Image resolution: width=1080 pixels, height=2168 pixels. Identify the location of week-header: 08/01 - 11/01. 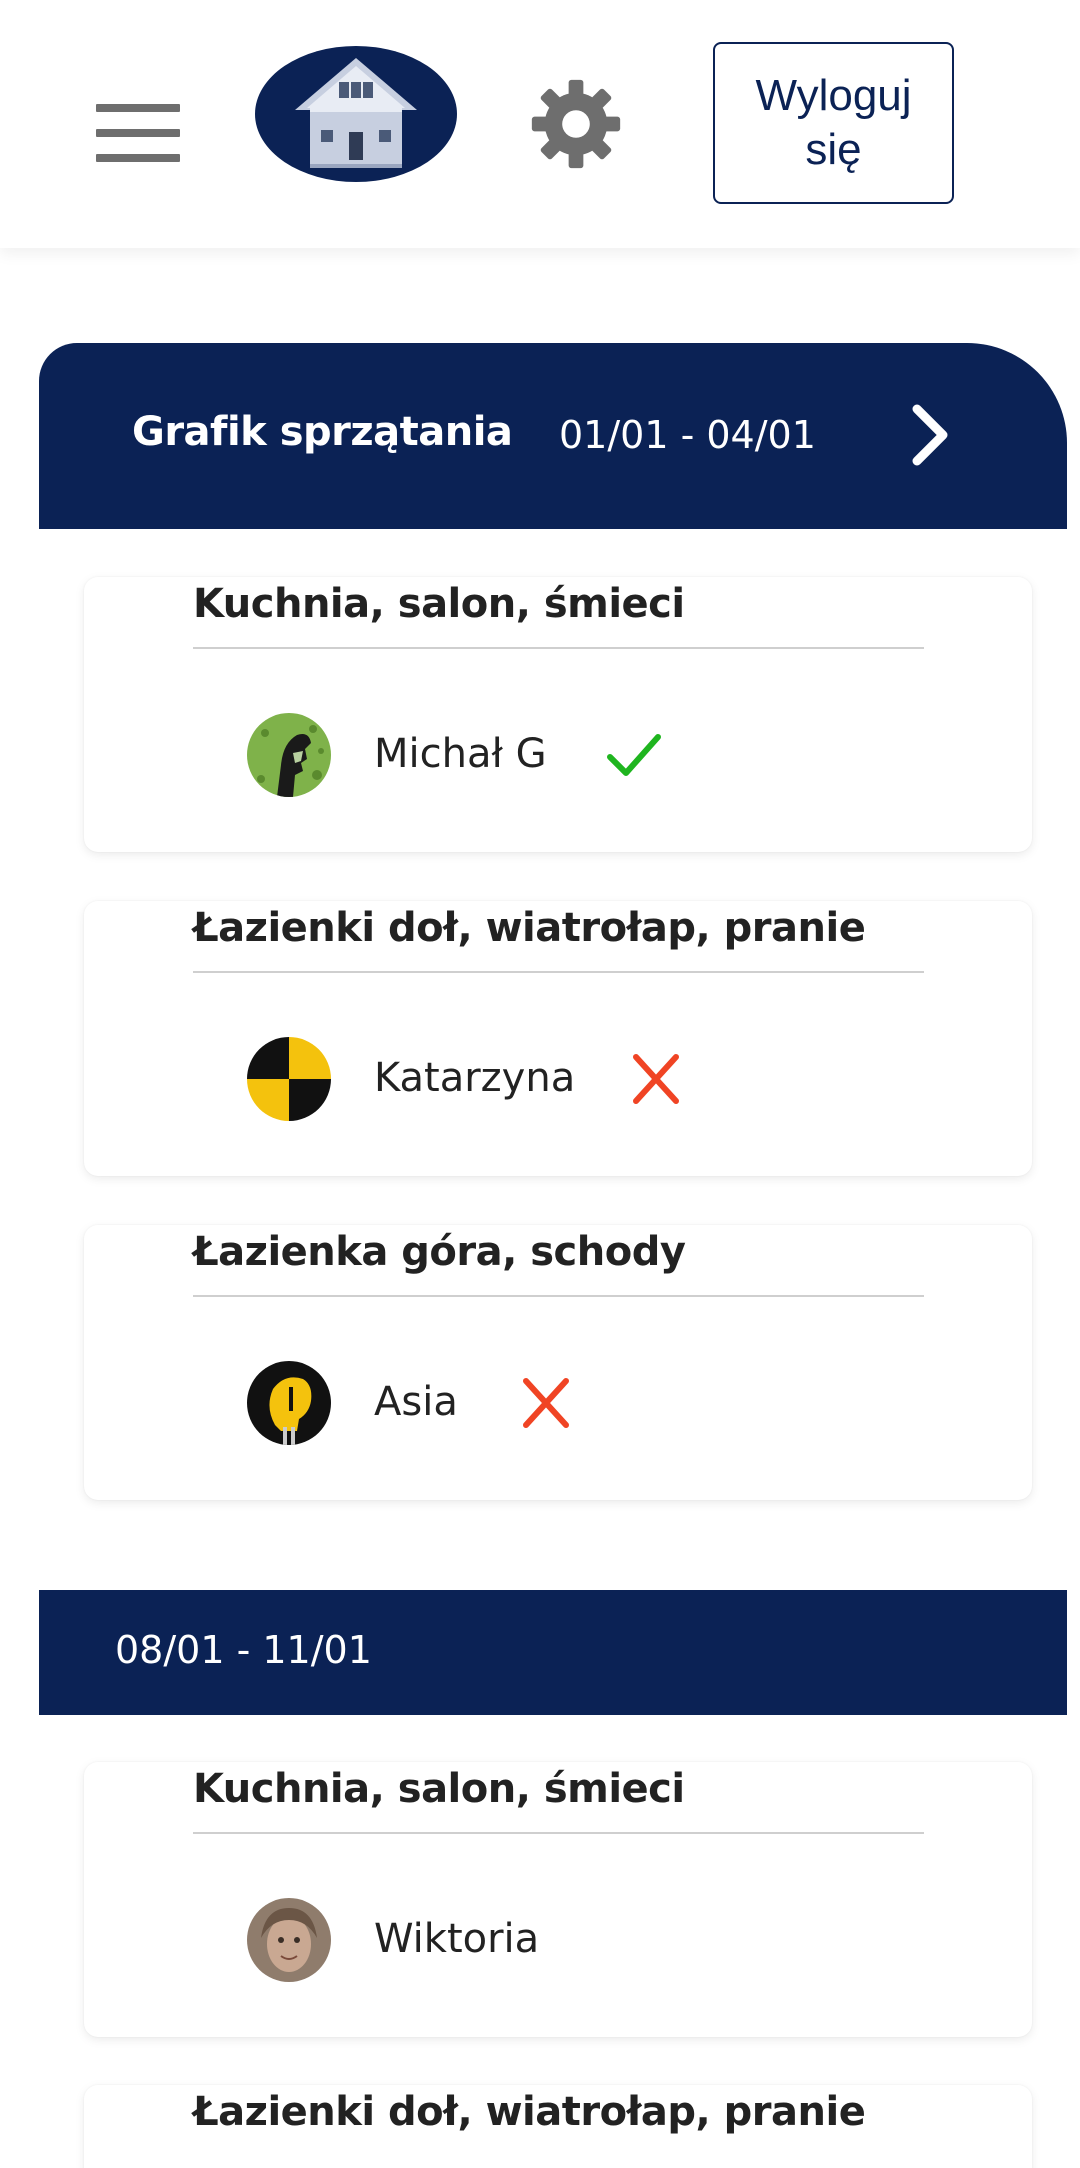
(553, 1652).